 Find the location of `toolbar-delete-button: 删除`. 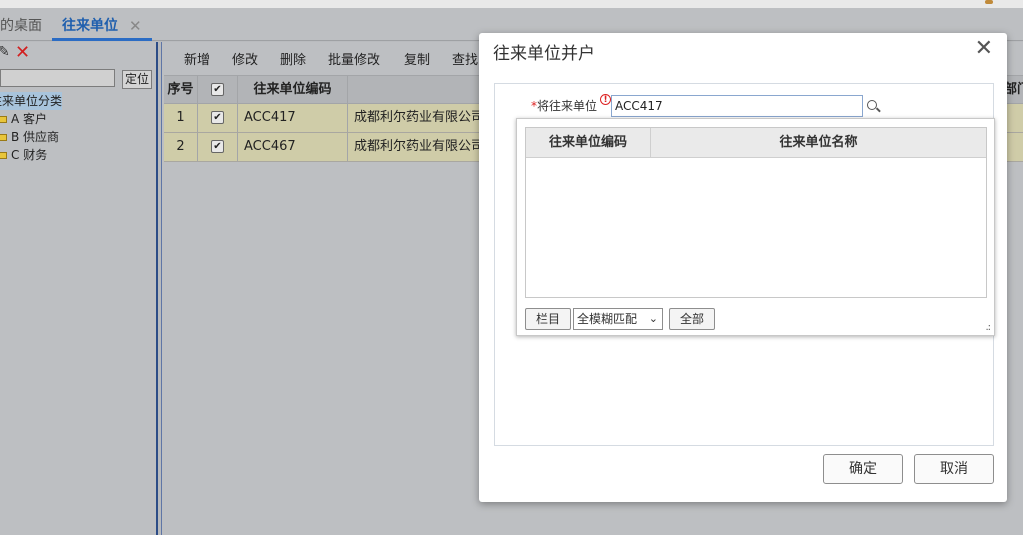

toolbar-delete-button: 删除 is located at coordinates (293, 58).